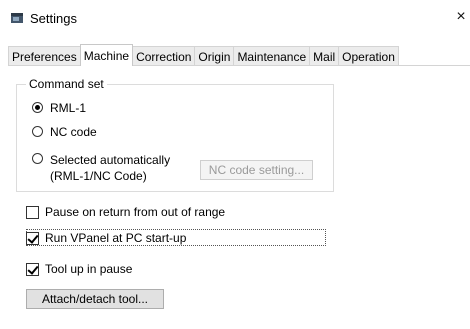  Describe the element at coordinates (37, 131) in the screenshot. I see `radio-nc-code` at that location.